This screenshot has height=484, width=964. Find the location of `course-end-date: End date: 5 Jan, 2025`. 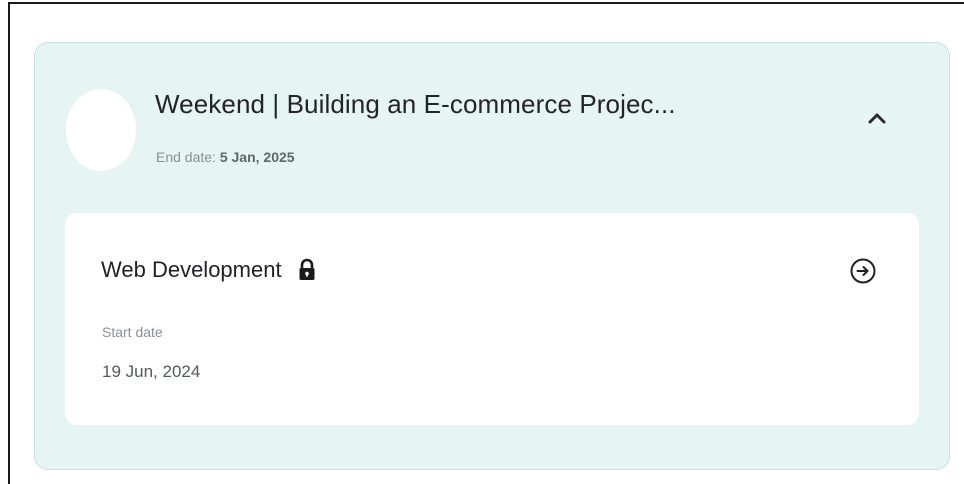

course-end-date: End date: 5 Jan, 2025 is located at coordinates (225, 157).